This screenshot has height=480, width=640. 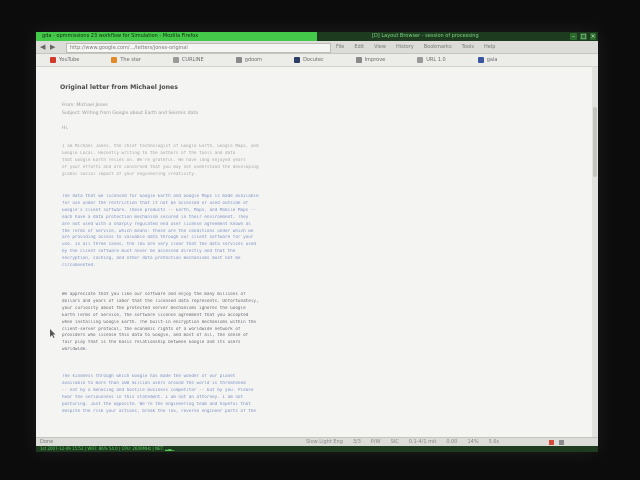 What do you see at coordinates (489, 47) in the screenshot?
I see `menu-help: Help` at bounding box center [489, 47].